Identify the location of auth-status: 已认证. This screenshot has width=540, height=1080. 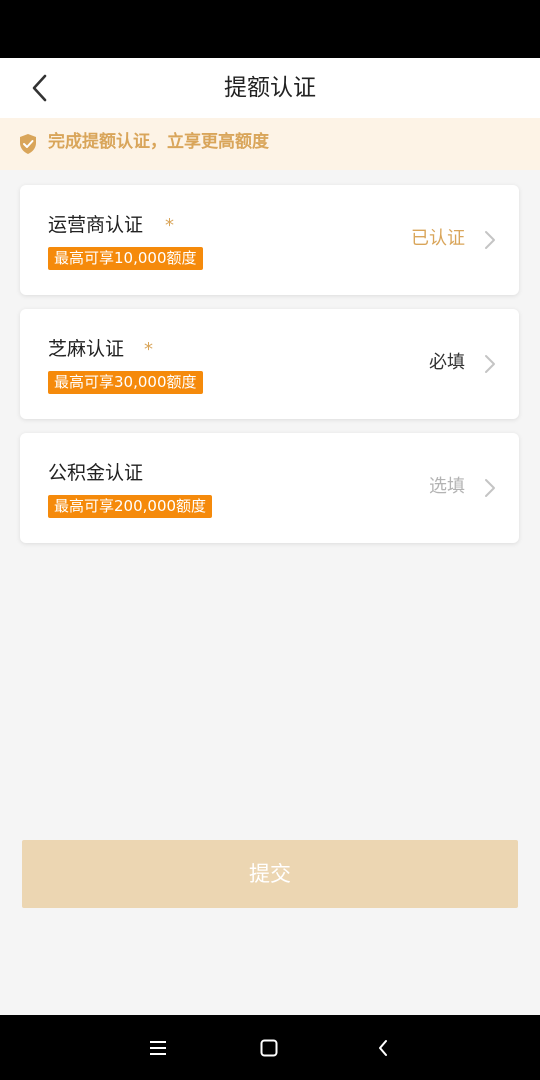
(438, 238).